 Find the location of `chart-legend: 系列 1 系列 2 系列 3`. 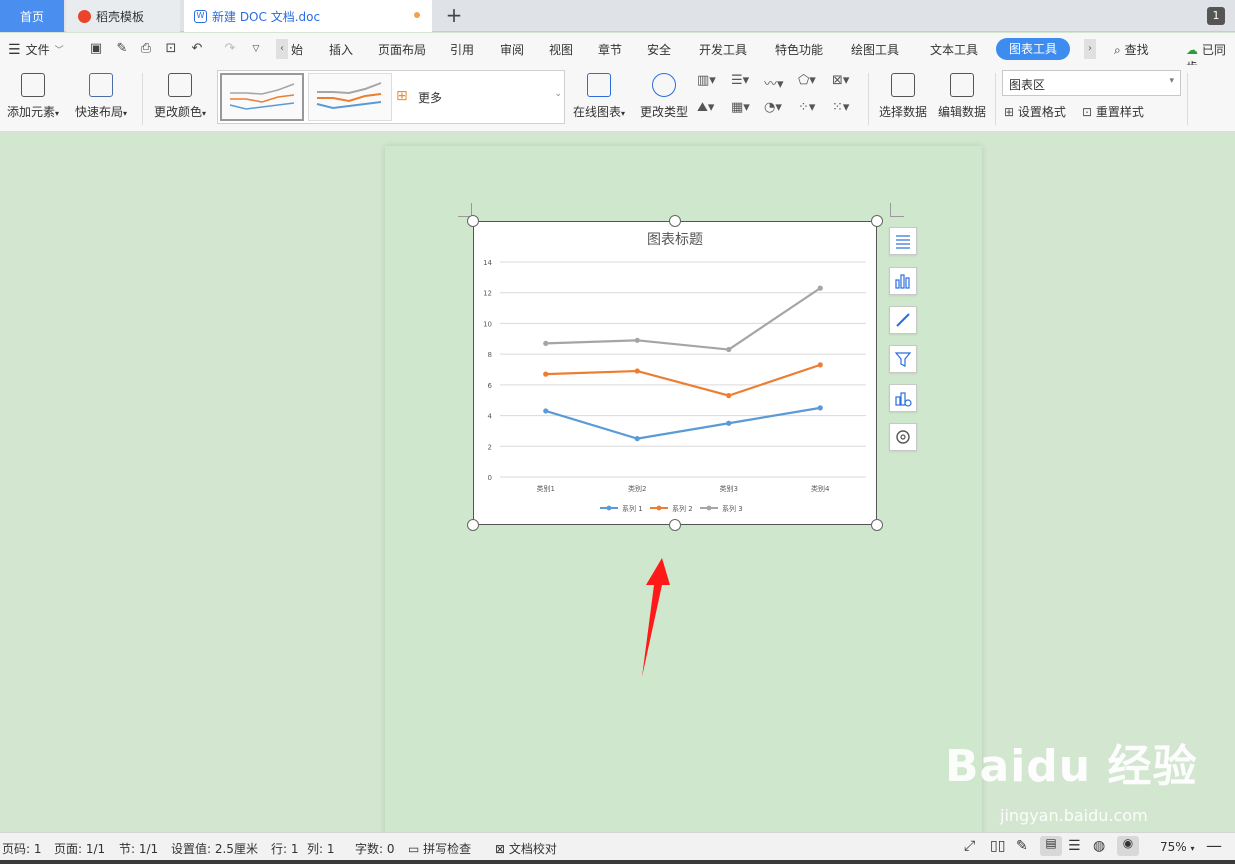

chart-legend: 系列 1 系列 2 系列 3 is located at coordinates (671, 508).